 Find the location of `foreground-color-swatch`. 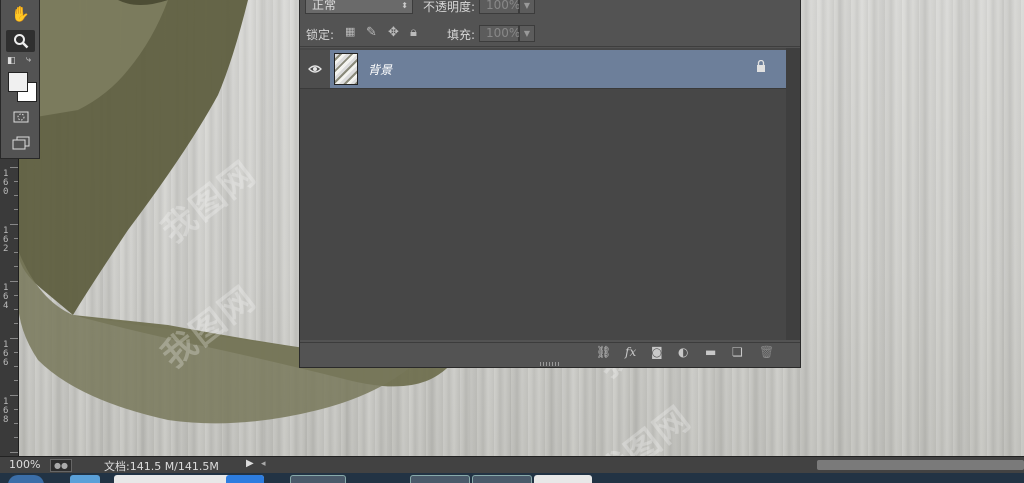

foreground-color-swatch is located at coordinates (18, 82).